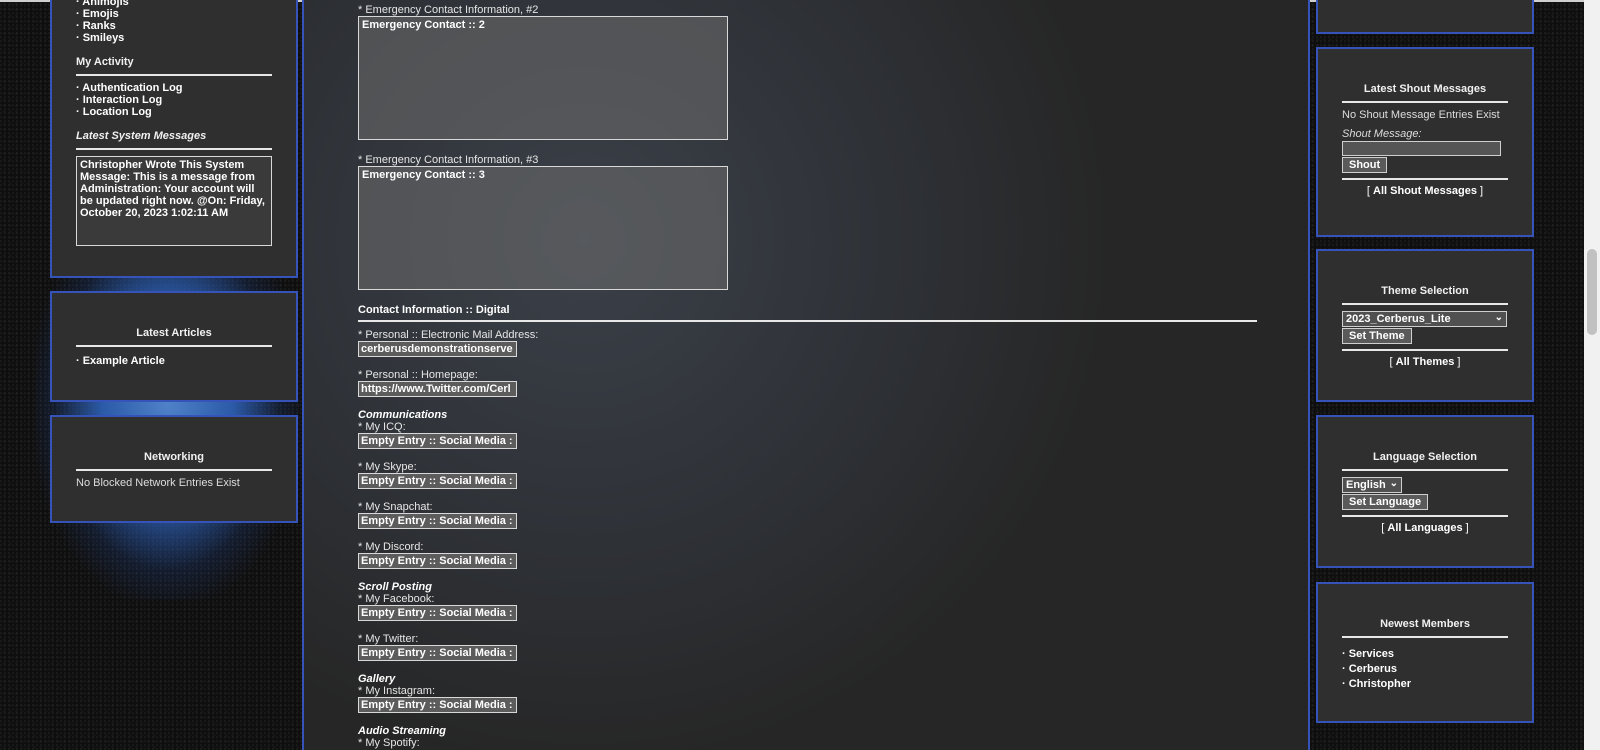  Describe the element at coordinates (1425, 291) in the screenshot. I see `theme-title: Theme Selection` at that location.